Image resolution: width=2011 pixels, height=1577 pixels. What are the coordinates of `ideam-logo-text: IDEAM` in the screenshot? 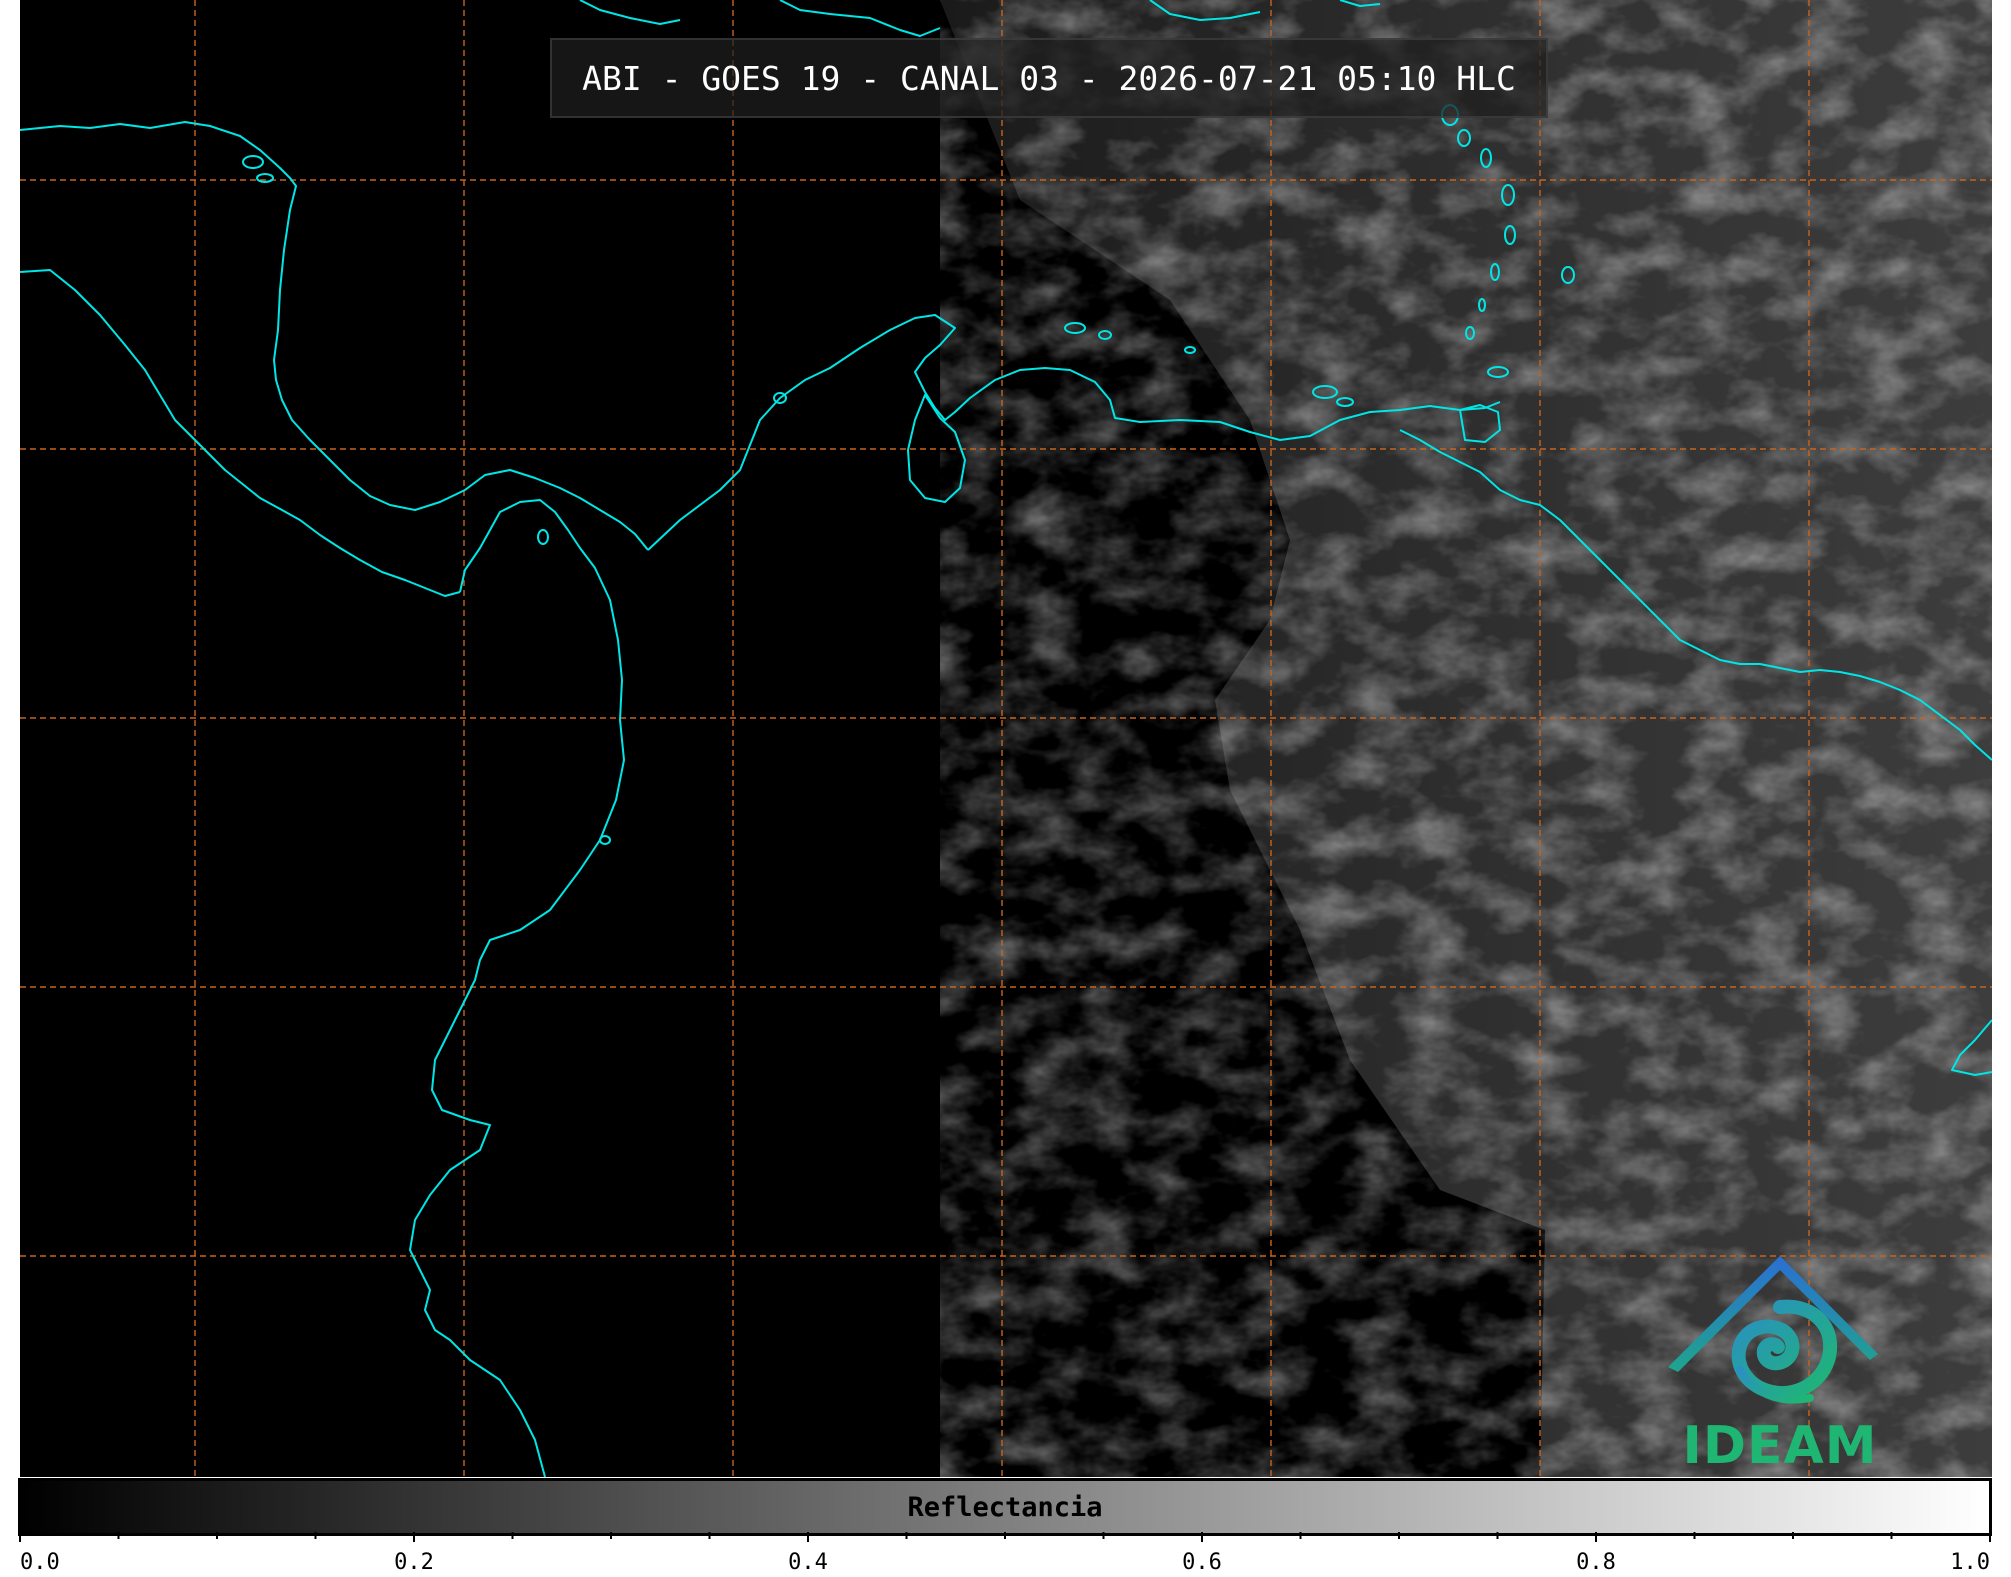 It's located at (1780, 1446).